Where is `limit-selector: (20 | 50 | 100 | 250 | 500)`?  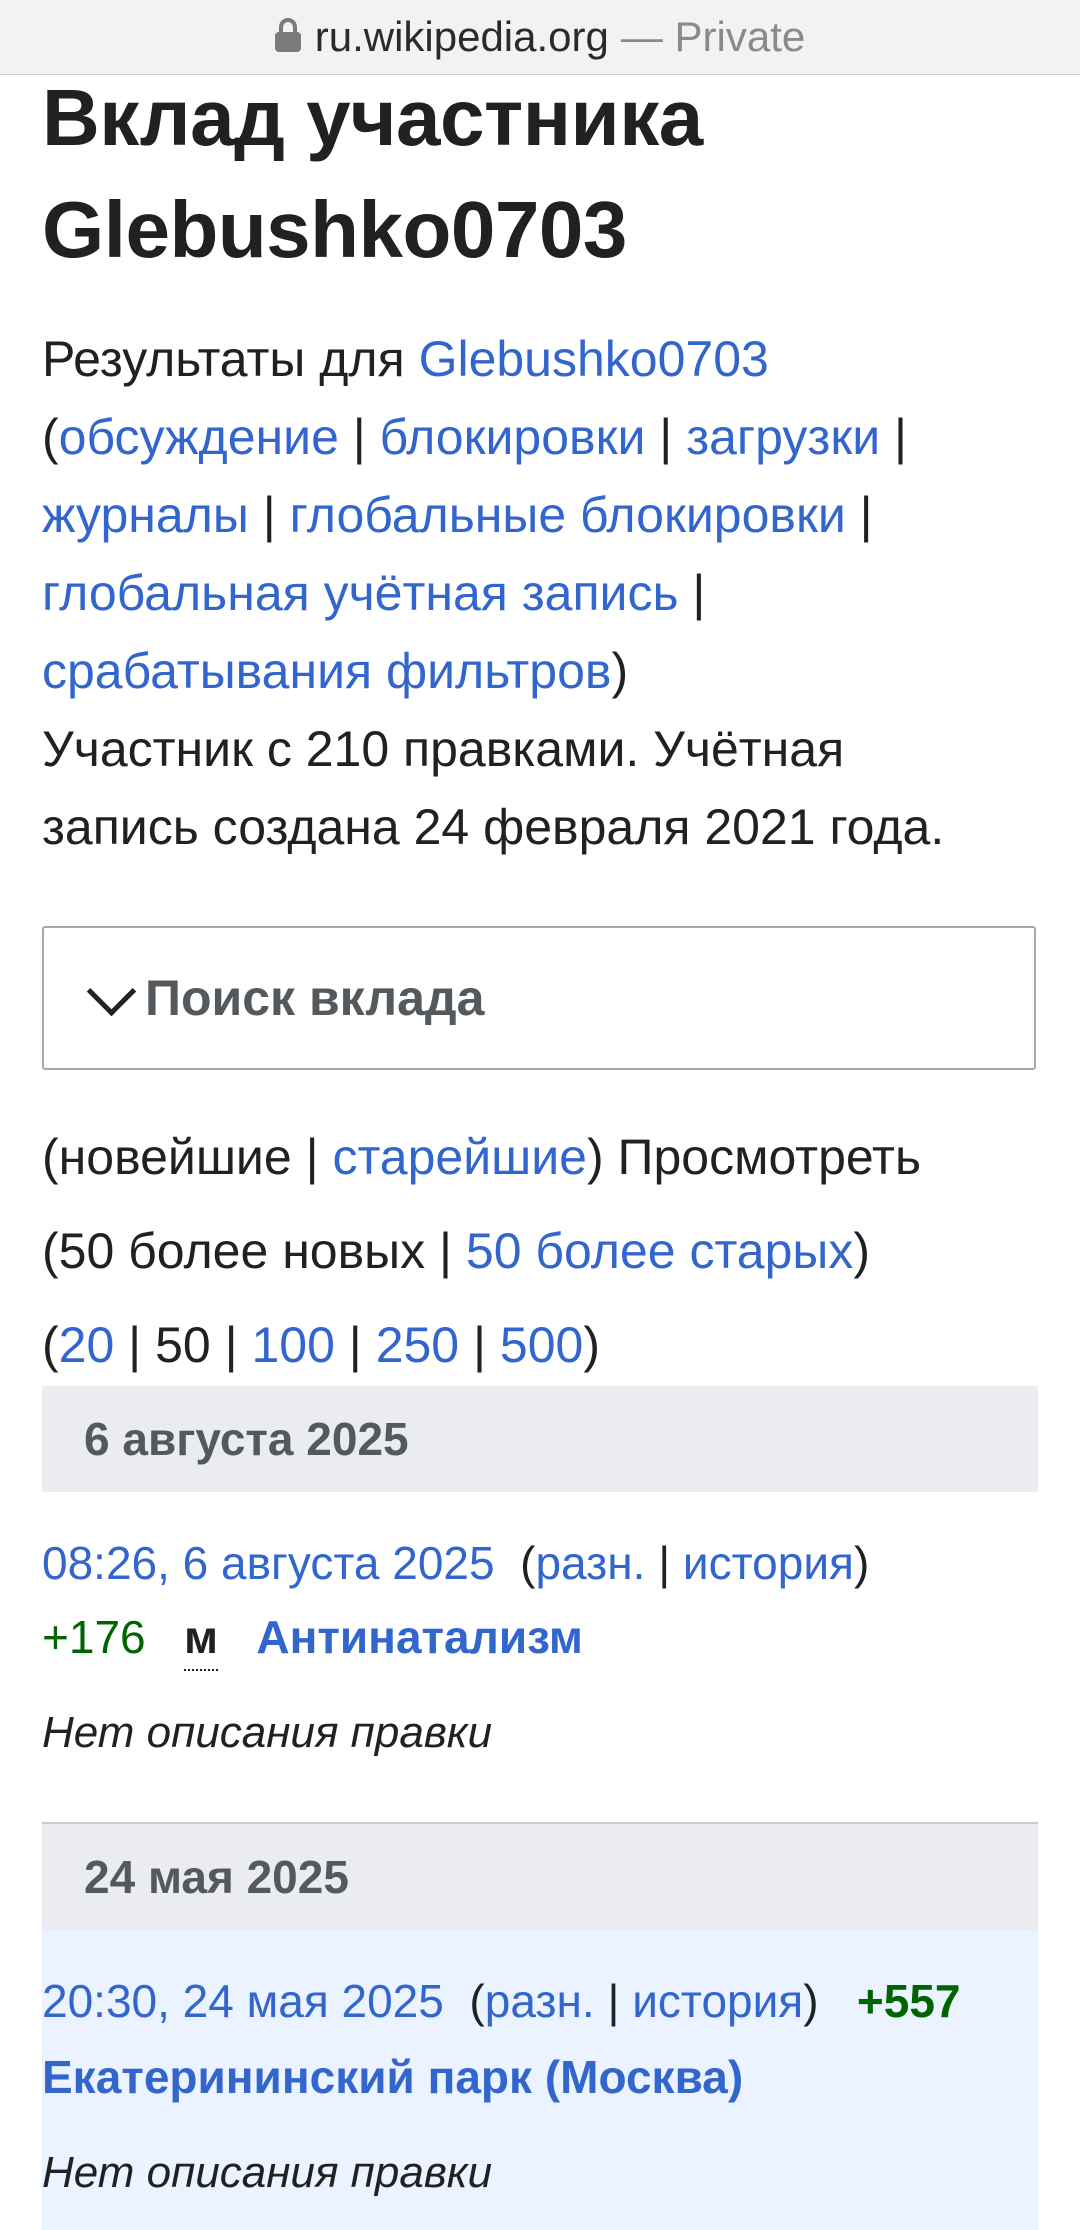
limit-selector: (20 | 50 | 100 | 250 | 500) is located at coordinates (321, 1345).